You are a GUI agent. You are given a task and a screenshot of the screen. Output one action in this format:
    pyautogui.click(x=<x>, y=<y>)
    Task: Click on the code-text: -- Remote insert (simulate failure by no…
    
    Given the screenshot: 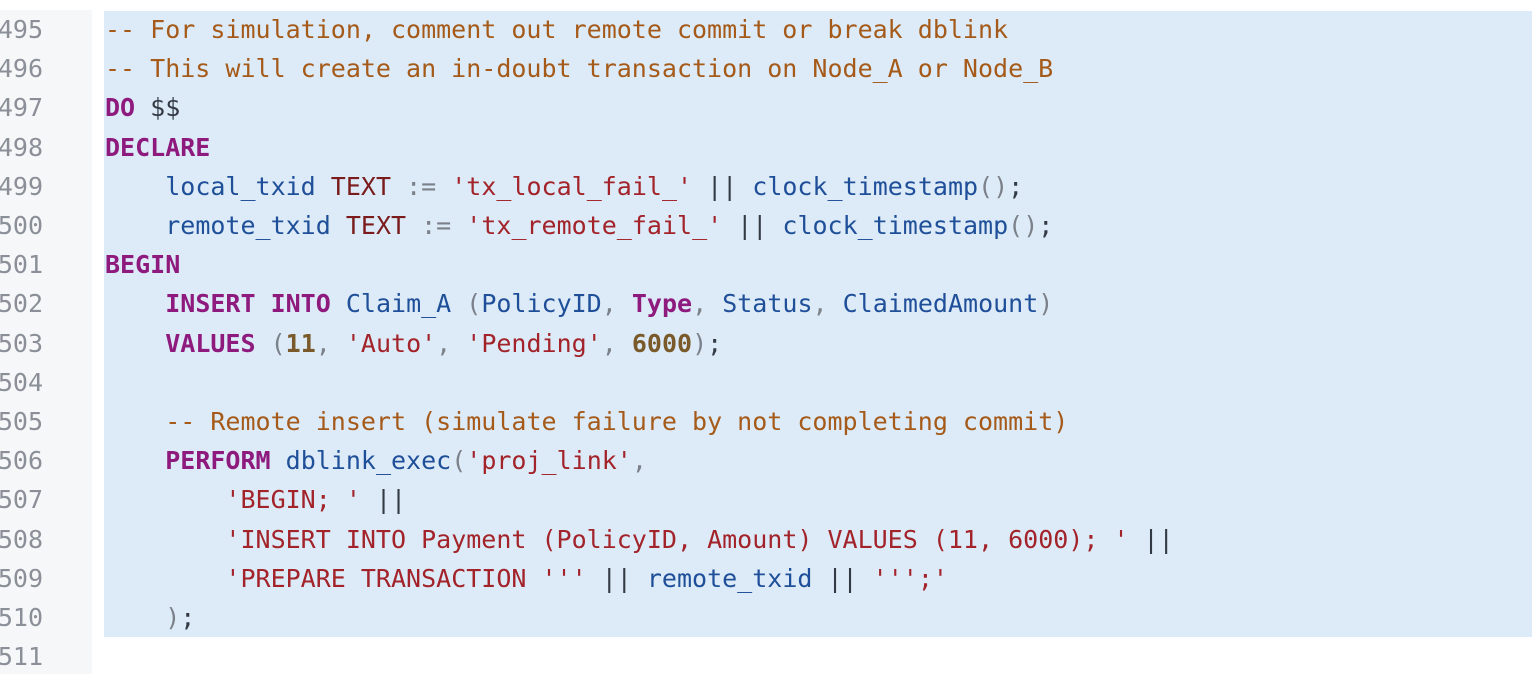 What is the action you would take?
    pyautogui.click(x=586, y=421)
    